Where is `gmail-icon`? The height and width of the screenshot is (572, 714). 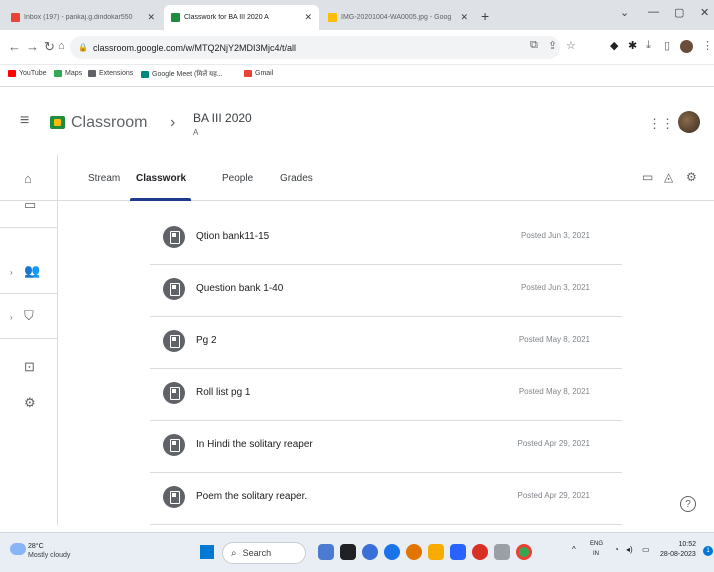
gmail-icon is located at coordinates (248, 73).